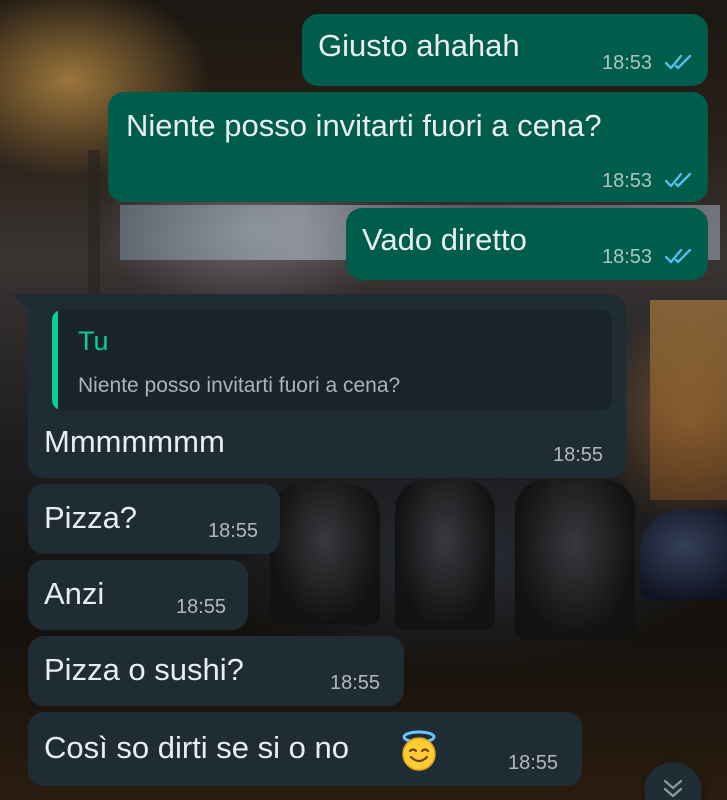 The height and width of the screenshot is (800, 727). Describe the element at coordinates (93, 341) in the screenshot. I see `quote-author: Tu` at that location.